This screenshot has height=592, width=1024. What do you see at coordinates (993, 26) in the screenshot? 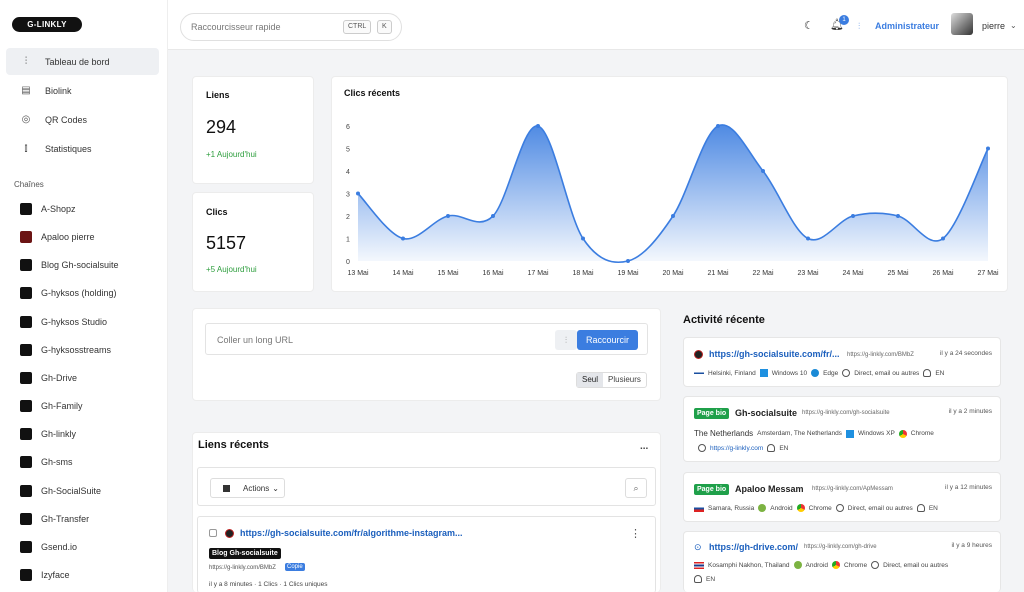
I see `user-name: pierre` at bounding box center [993, 26].